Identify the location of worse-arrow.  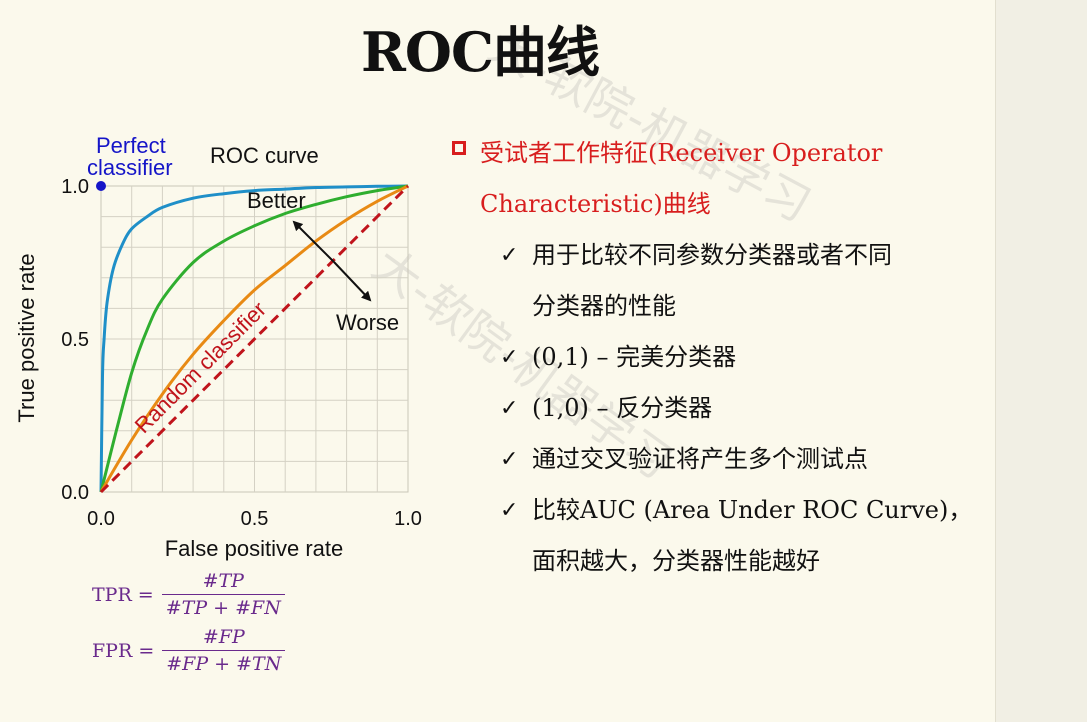
(352, 281).